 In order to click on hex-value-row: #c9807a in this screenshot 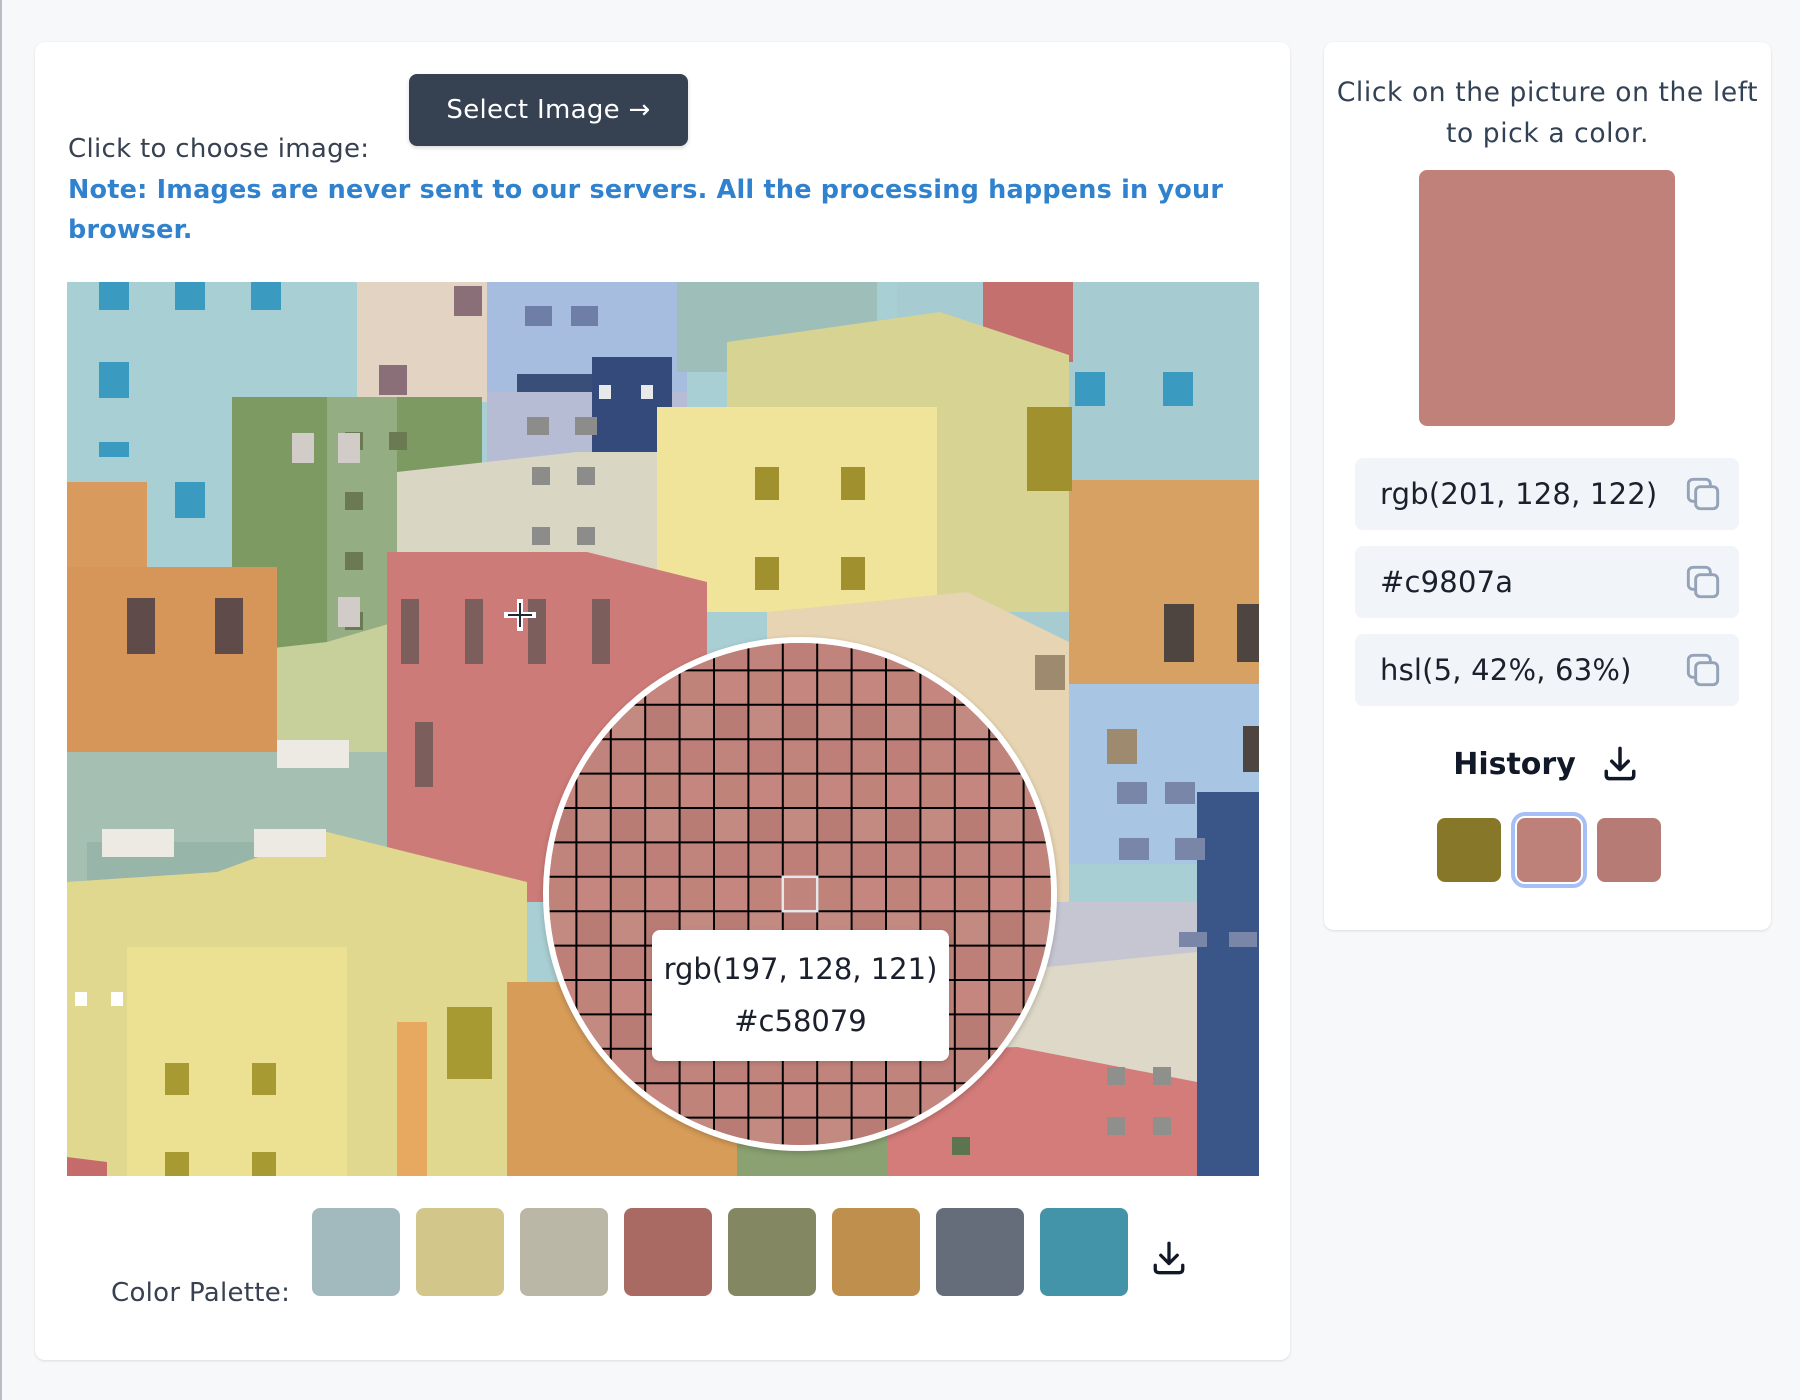, I will do `click(1547, 582)`.